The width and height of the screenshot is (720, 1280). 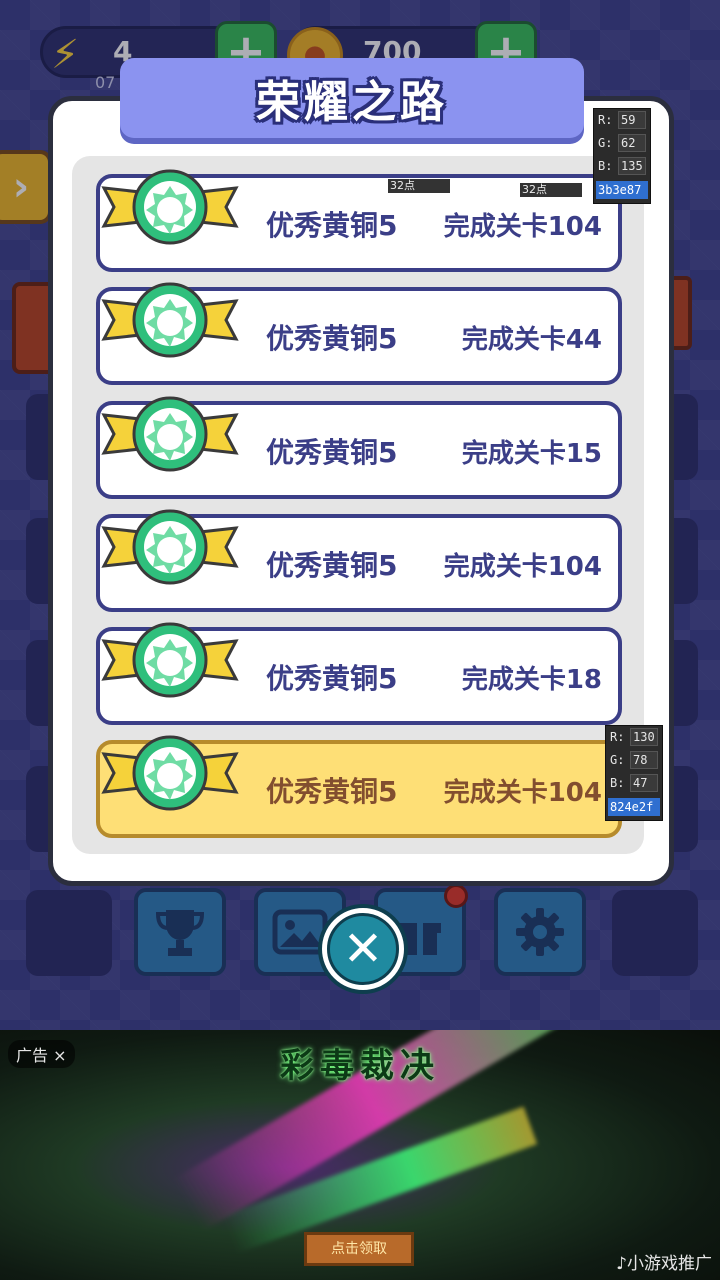 I want to click on close-button: ✕, so click(x=363, y=949).